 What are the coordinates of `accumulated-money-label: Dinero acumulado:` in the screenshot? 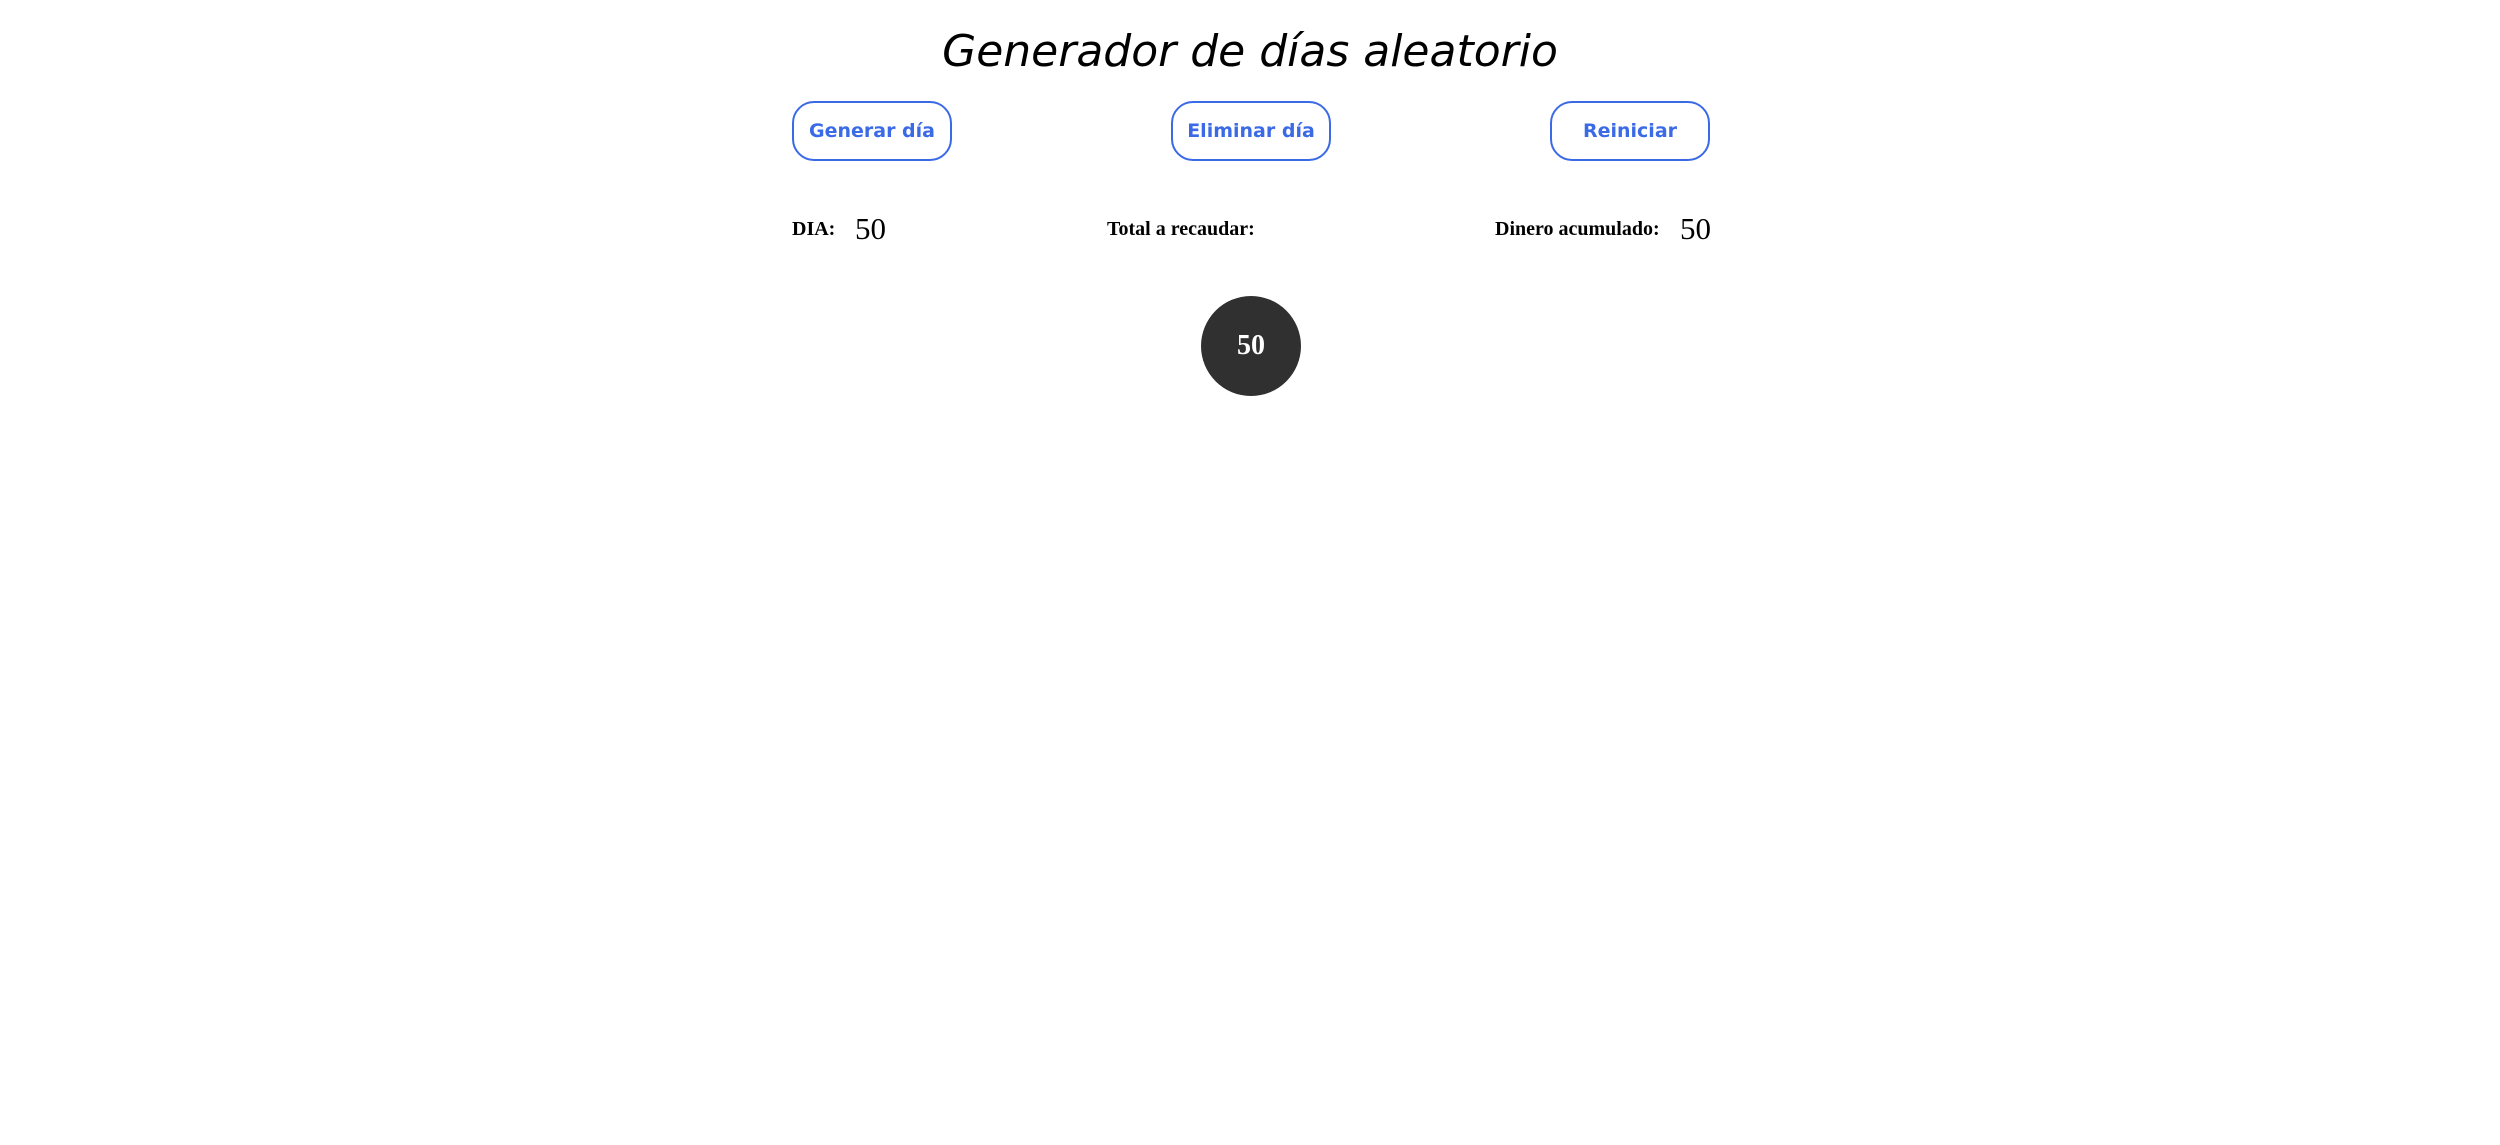 It's located at (1577, 229).